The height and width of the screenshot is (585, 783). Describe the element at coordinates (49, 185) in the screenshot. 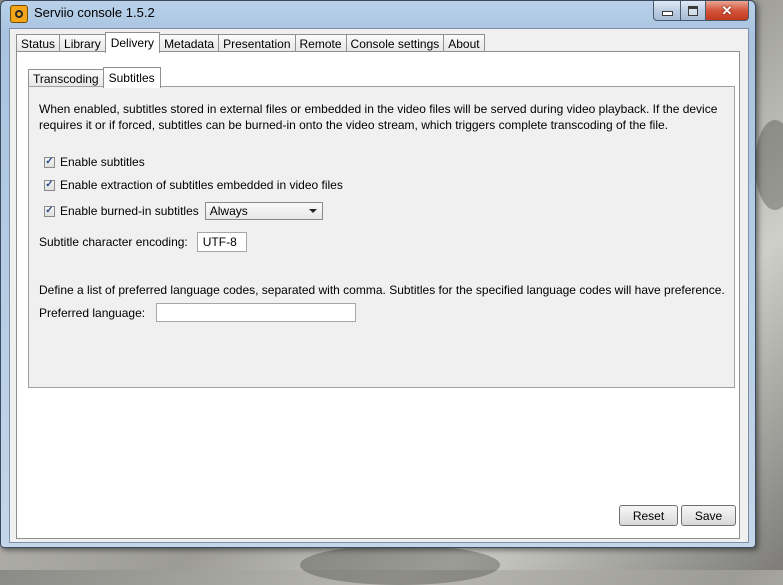

I see `enable-extraction-checkbox: ✓` at that location.